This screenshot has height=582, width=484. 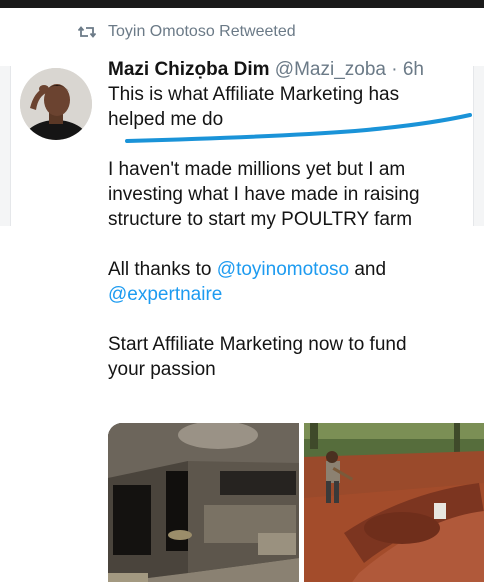 What do you see at coordinates (288, 294) in the screenshot?
I see `tweet-text-line: @expertnaire` at bounding box center [288, 294].